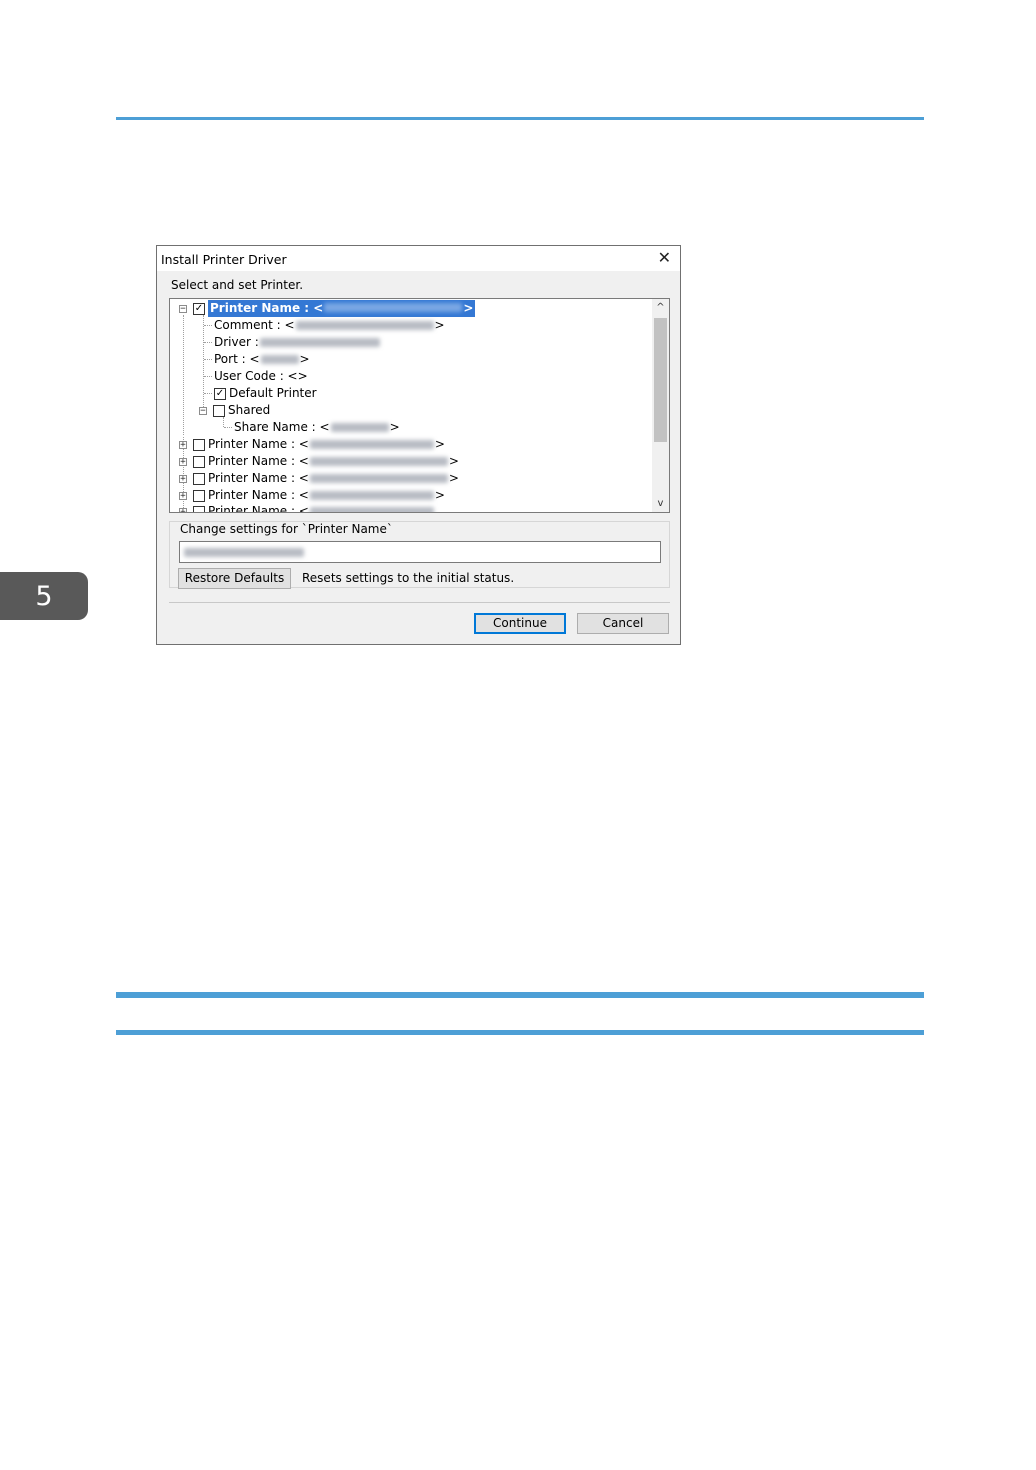  I want to click on tree-item-user-code: User Code : <>, so click(256, 376).